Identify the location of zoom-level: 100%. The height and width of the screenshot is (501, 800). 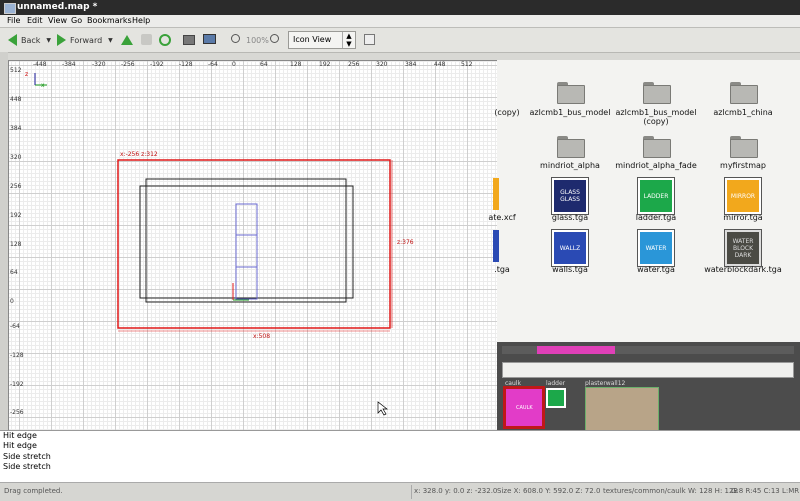
(257, 40).